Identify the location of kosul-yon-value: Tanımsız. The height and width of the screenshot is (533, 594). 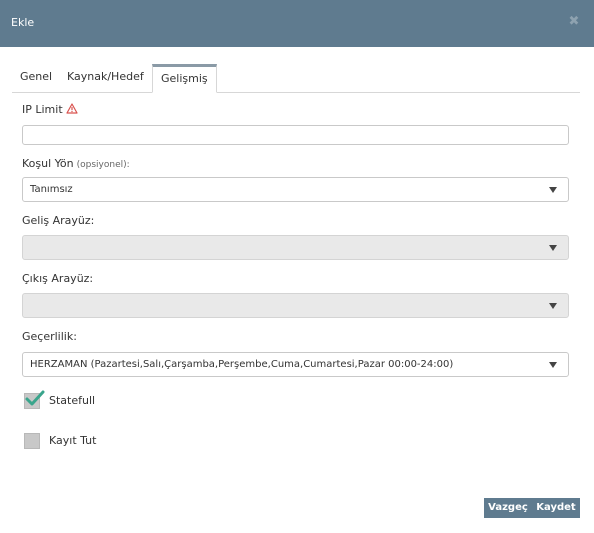
(51, 189).